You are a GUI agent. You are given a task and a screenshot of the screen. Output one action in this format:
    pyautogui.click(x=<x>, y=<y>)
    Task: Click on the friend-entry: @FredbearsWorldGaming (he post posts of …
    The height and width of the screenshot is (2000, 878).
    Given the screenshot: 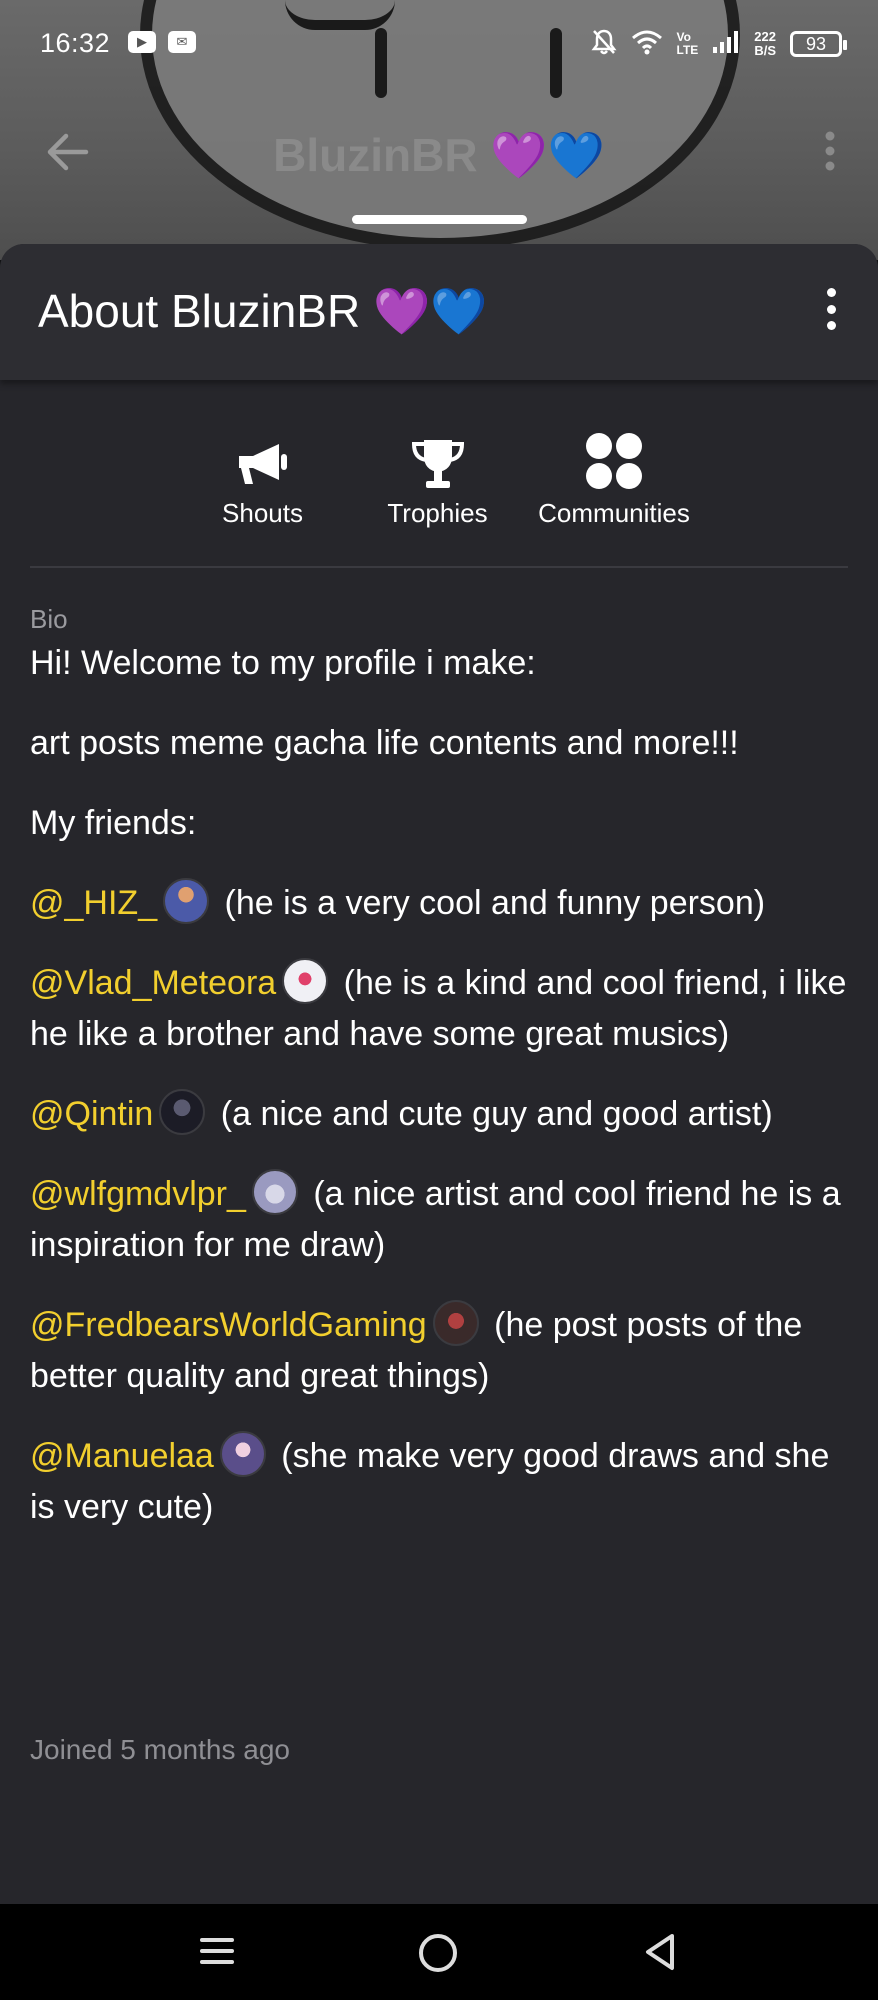 What is the action you would take?
    pyautogui.click(x=439, y=1351)
    